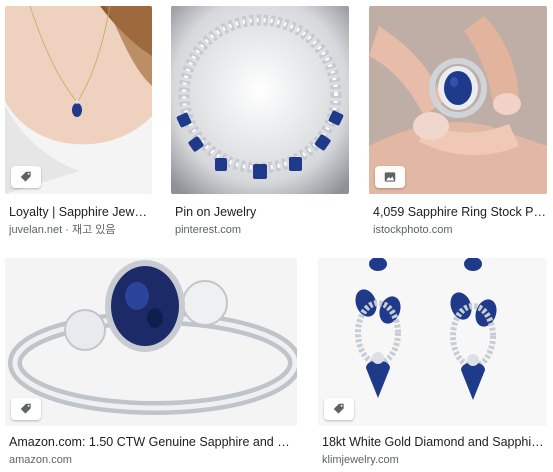 Image resolution: width=553 pixels, height=472 pixels. I want to click on result-source: juvelan.net · 재고 있음, so click(80, 230).